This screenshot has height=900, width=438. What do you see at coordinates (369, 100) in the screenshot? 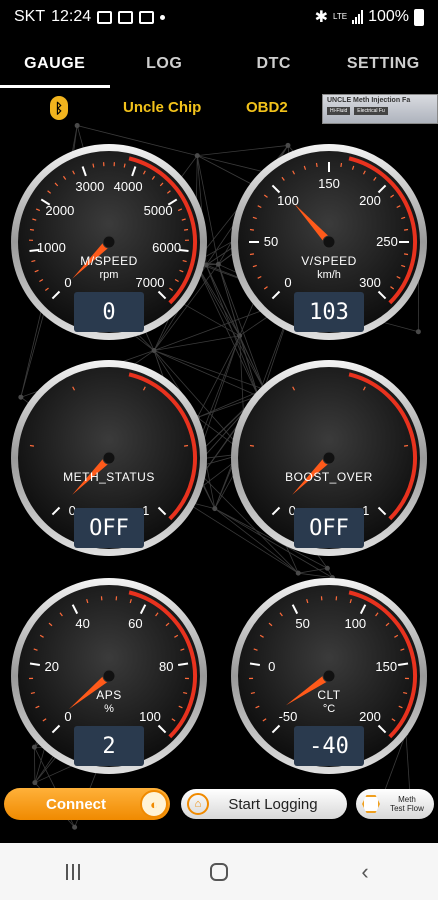
I see `promo-banner-title: UNCLE Meth Injection Fa` at bounding box center [369, 100].